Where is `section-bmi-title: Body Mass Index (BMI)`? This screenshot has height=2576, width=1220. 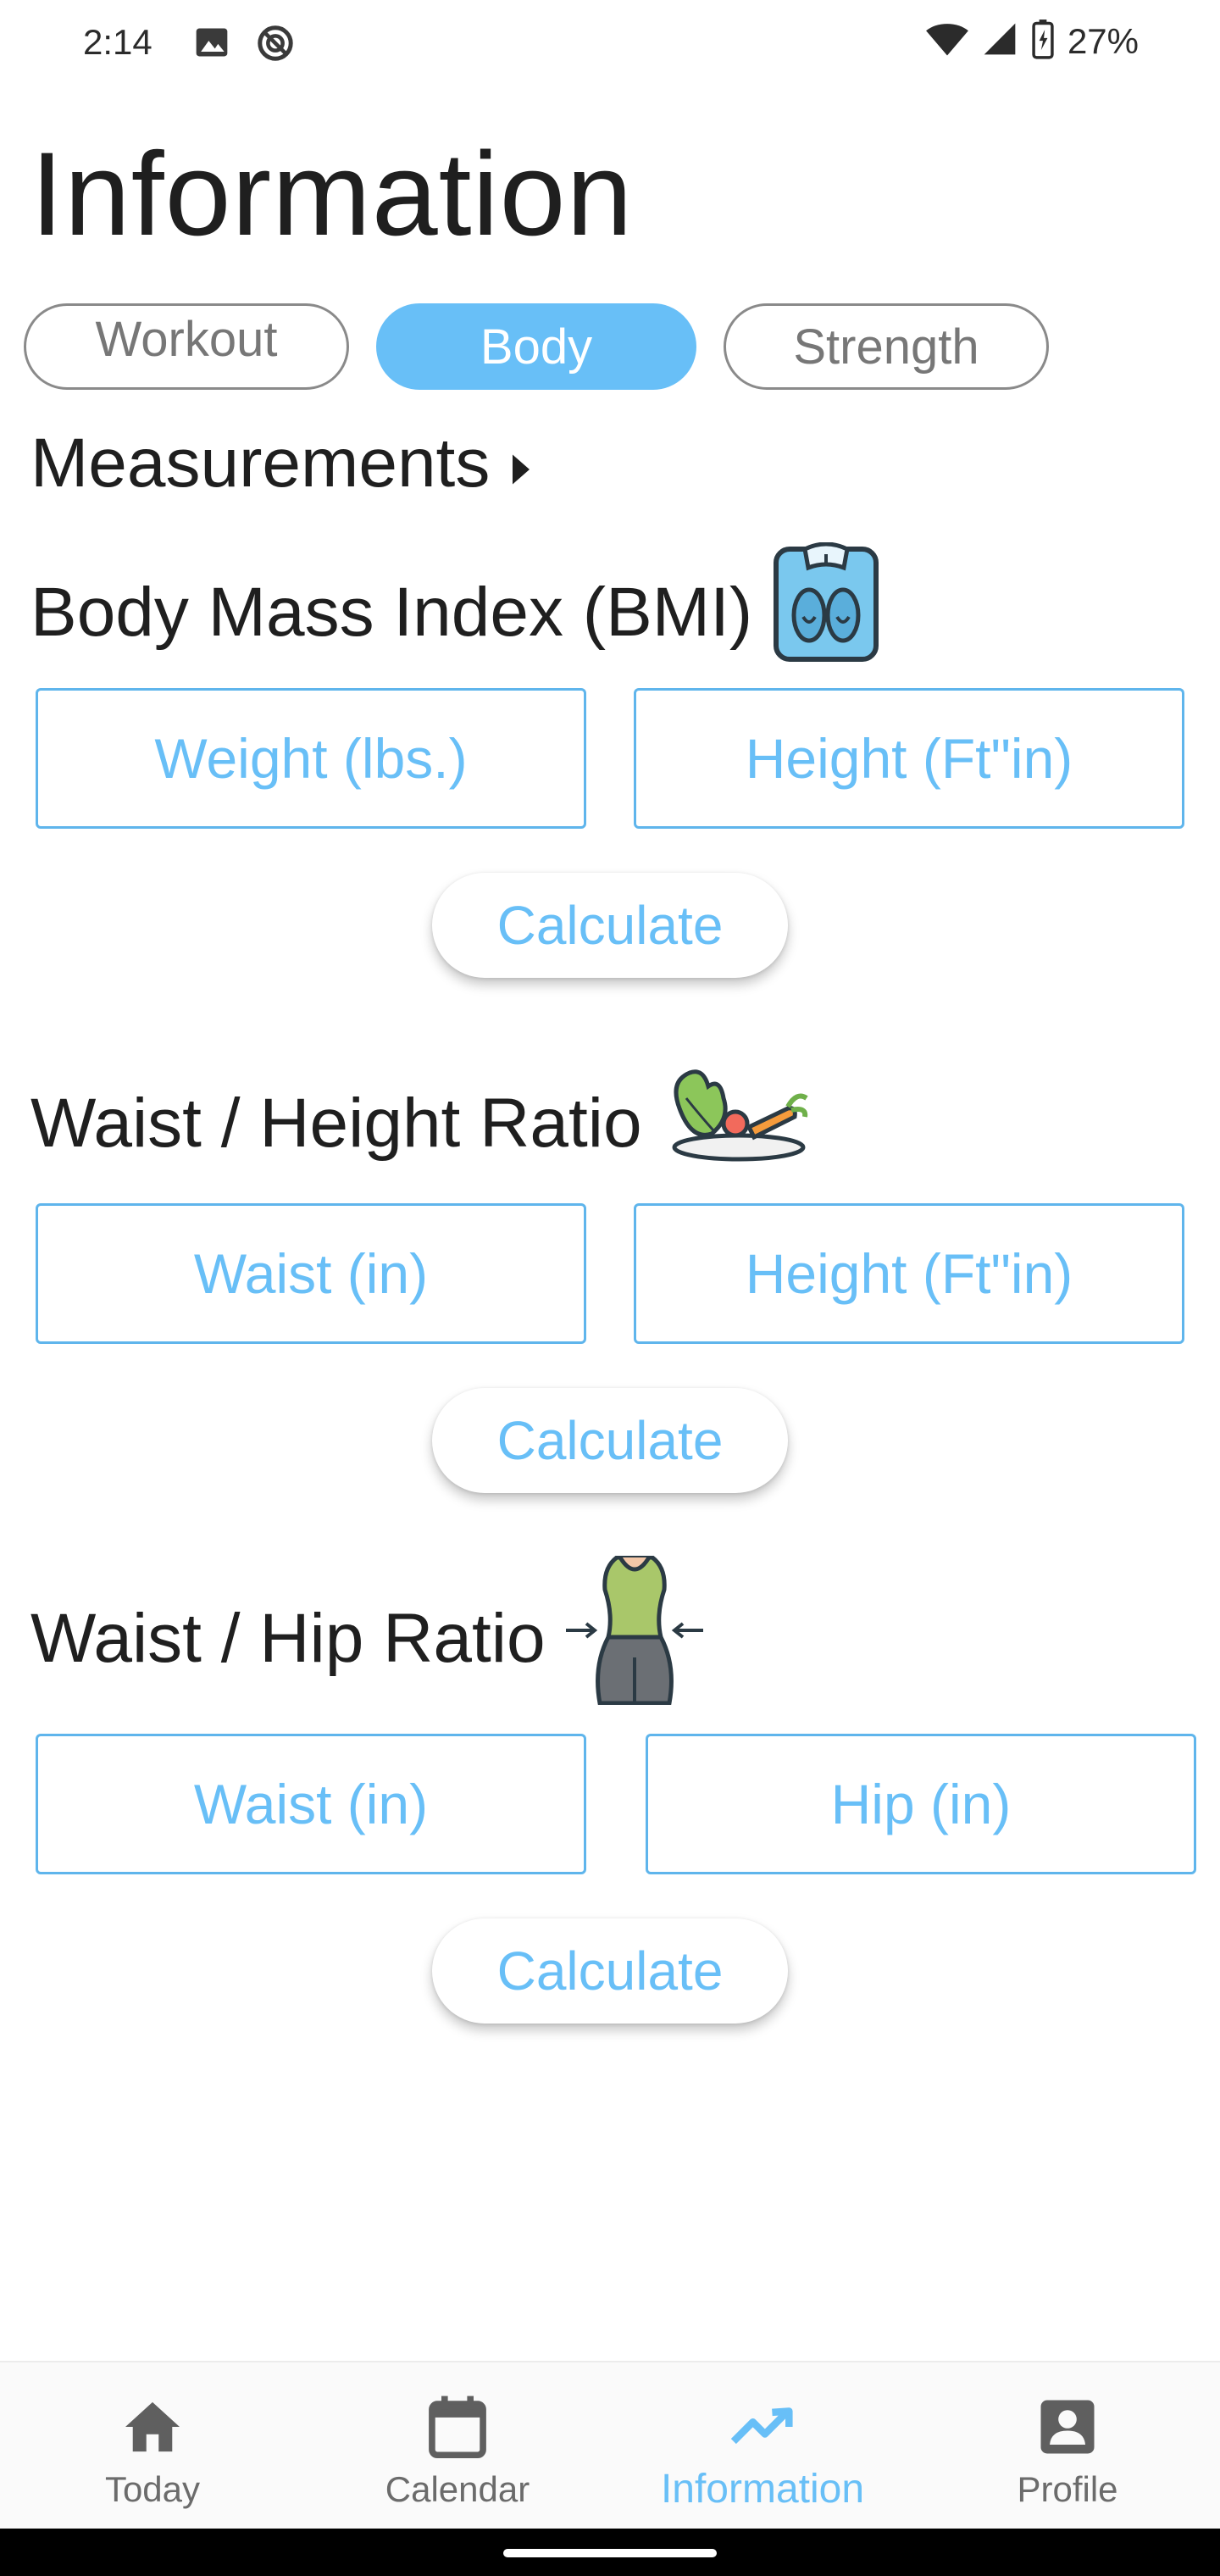
section-bmi-title: Body Mass Index (BMI) is located at coordinates (455, 612).